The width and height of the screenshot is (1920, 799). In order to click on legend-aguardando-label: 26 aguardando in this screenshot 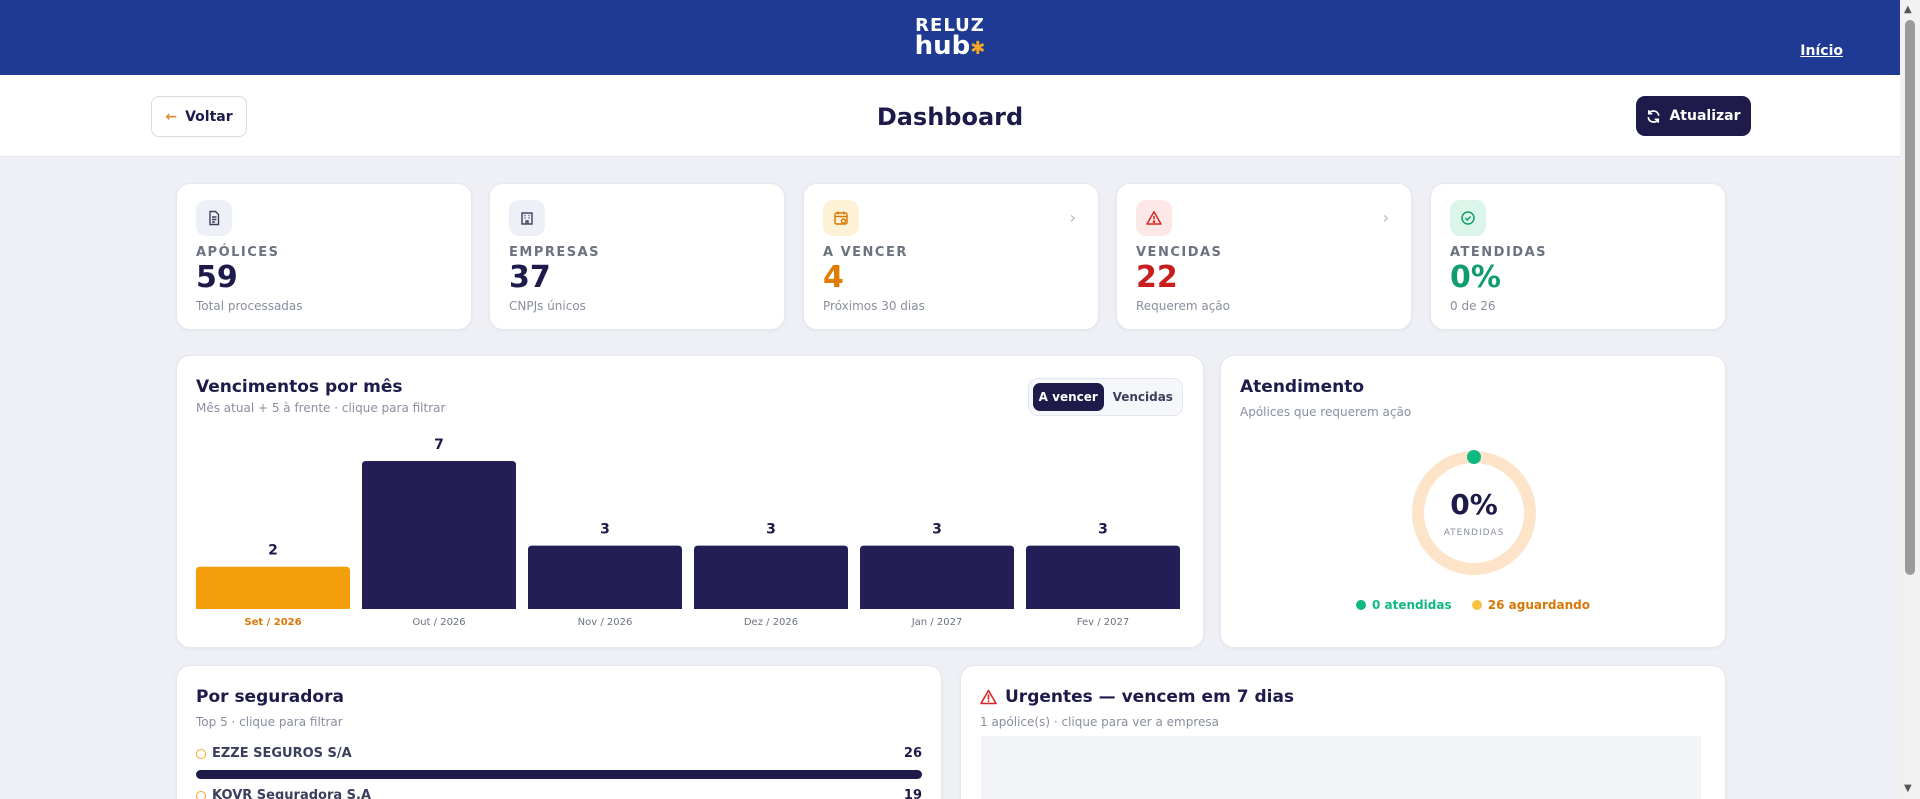, I will do `click(1538, 605)`.